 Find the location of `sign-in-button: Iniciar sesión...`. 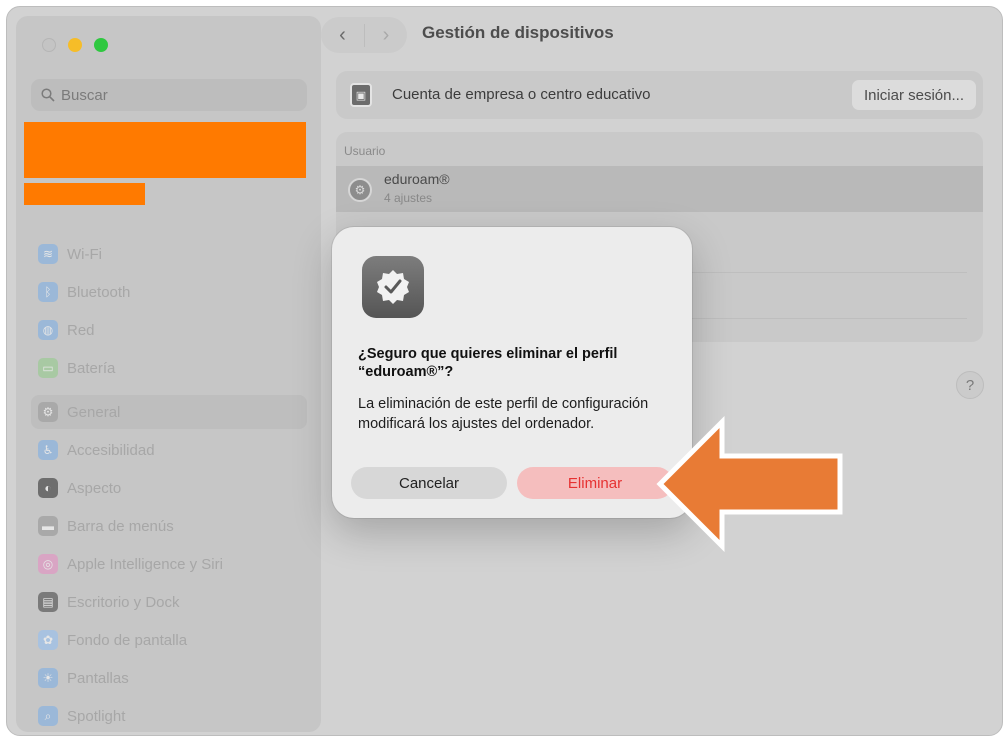

sign-in-button: Iniciar sesión... is located at coordinates (913, 95).